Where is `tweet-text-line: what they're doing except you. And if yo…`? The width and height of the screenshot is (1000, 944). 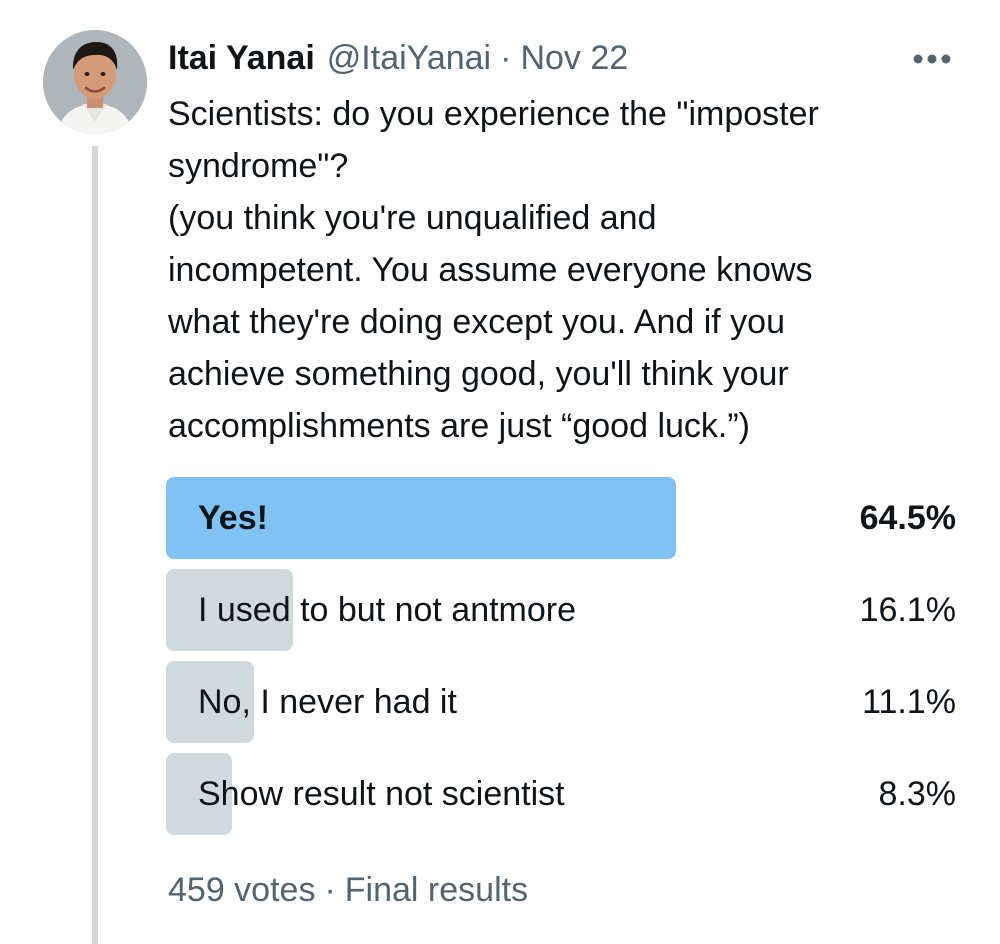
tweet-text-line: what they're doing except you. And if yo… is located at coordinates (476, 322).